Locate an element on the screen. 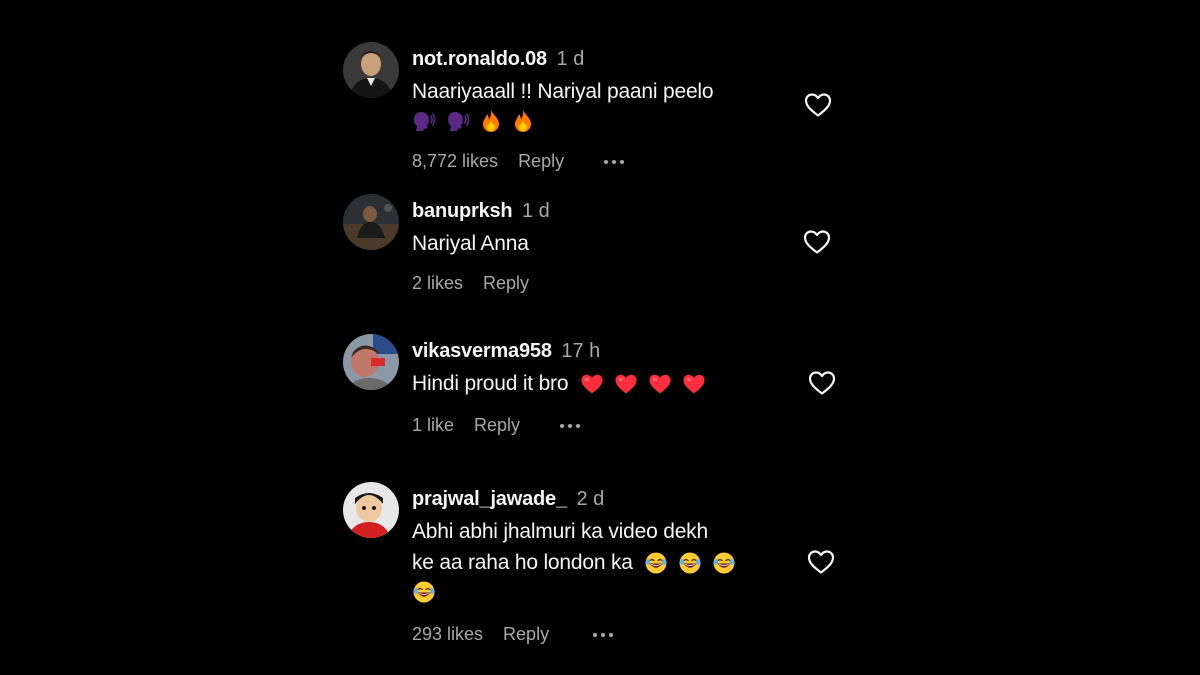  likes-count: 1 like is located at coordinates (433, 425).